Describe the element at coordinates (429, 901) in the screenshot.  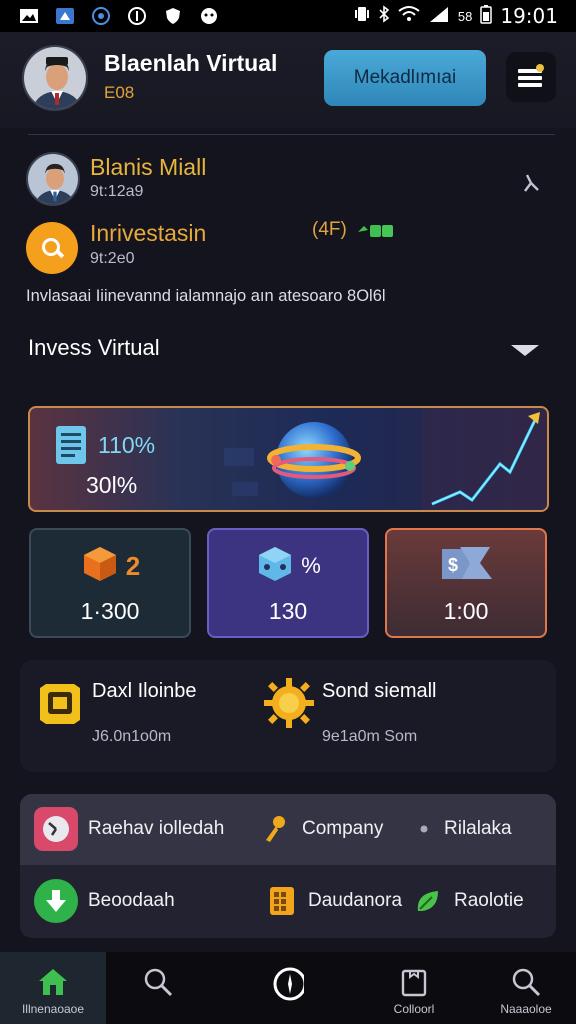
I see `leaf-icon` at that location.